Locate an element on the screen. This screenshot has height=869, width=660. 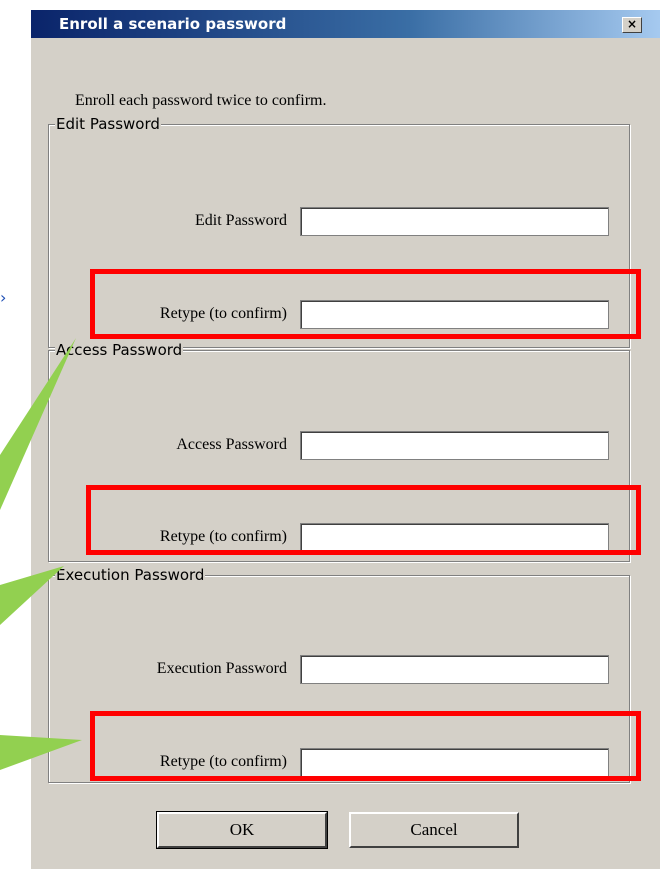
edit-password-label: Edit Password is located at coordinates (241, 220).